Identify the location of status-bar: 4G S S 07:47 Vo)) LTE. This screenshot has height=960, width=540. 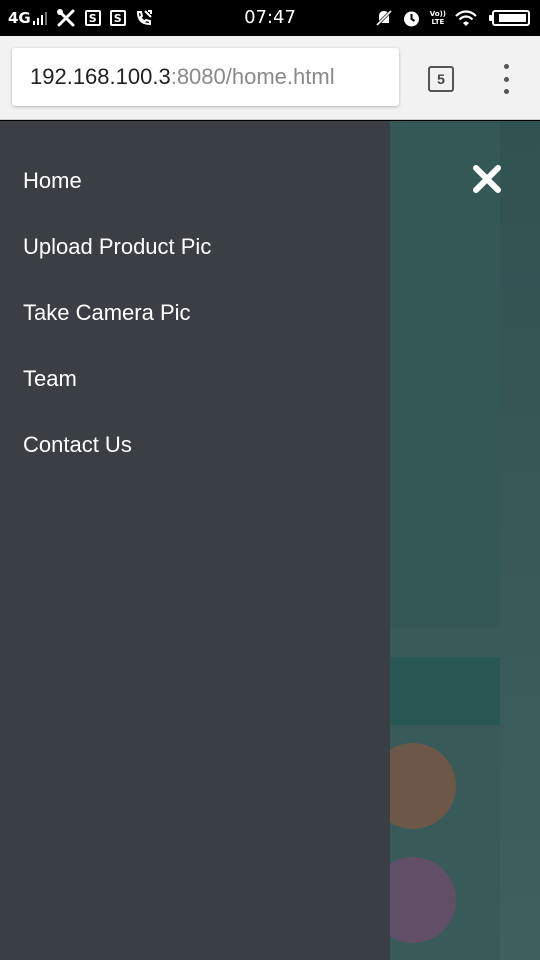
(270, 18).